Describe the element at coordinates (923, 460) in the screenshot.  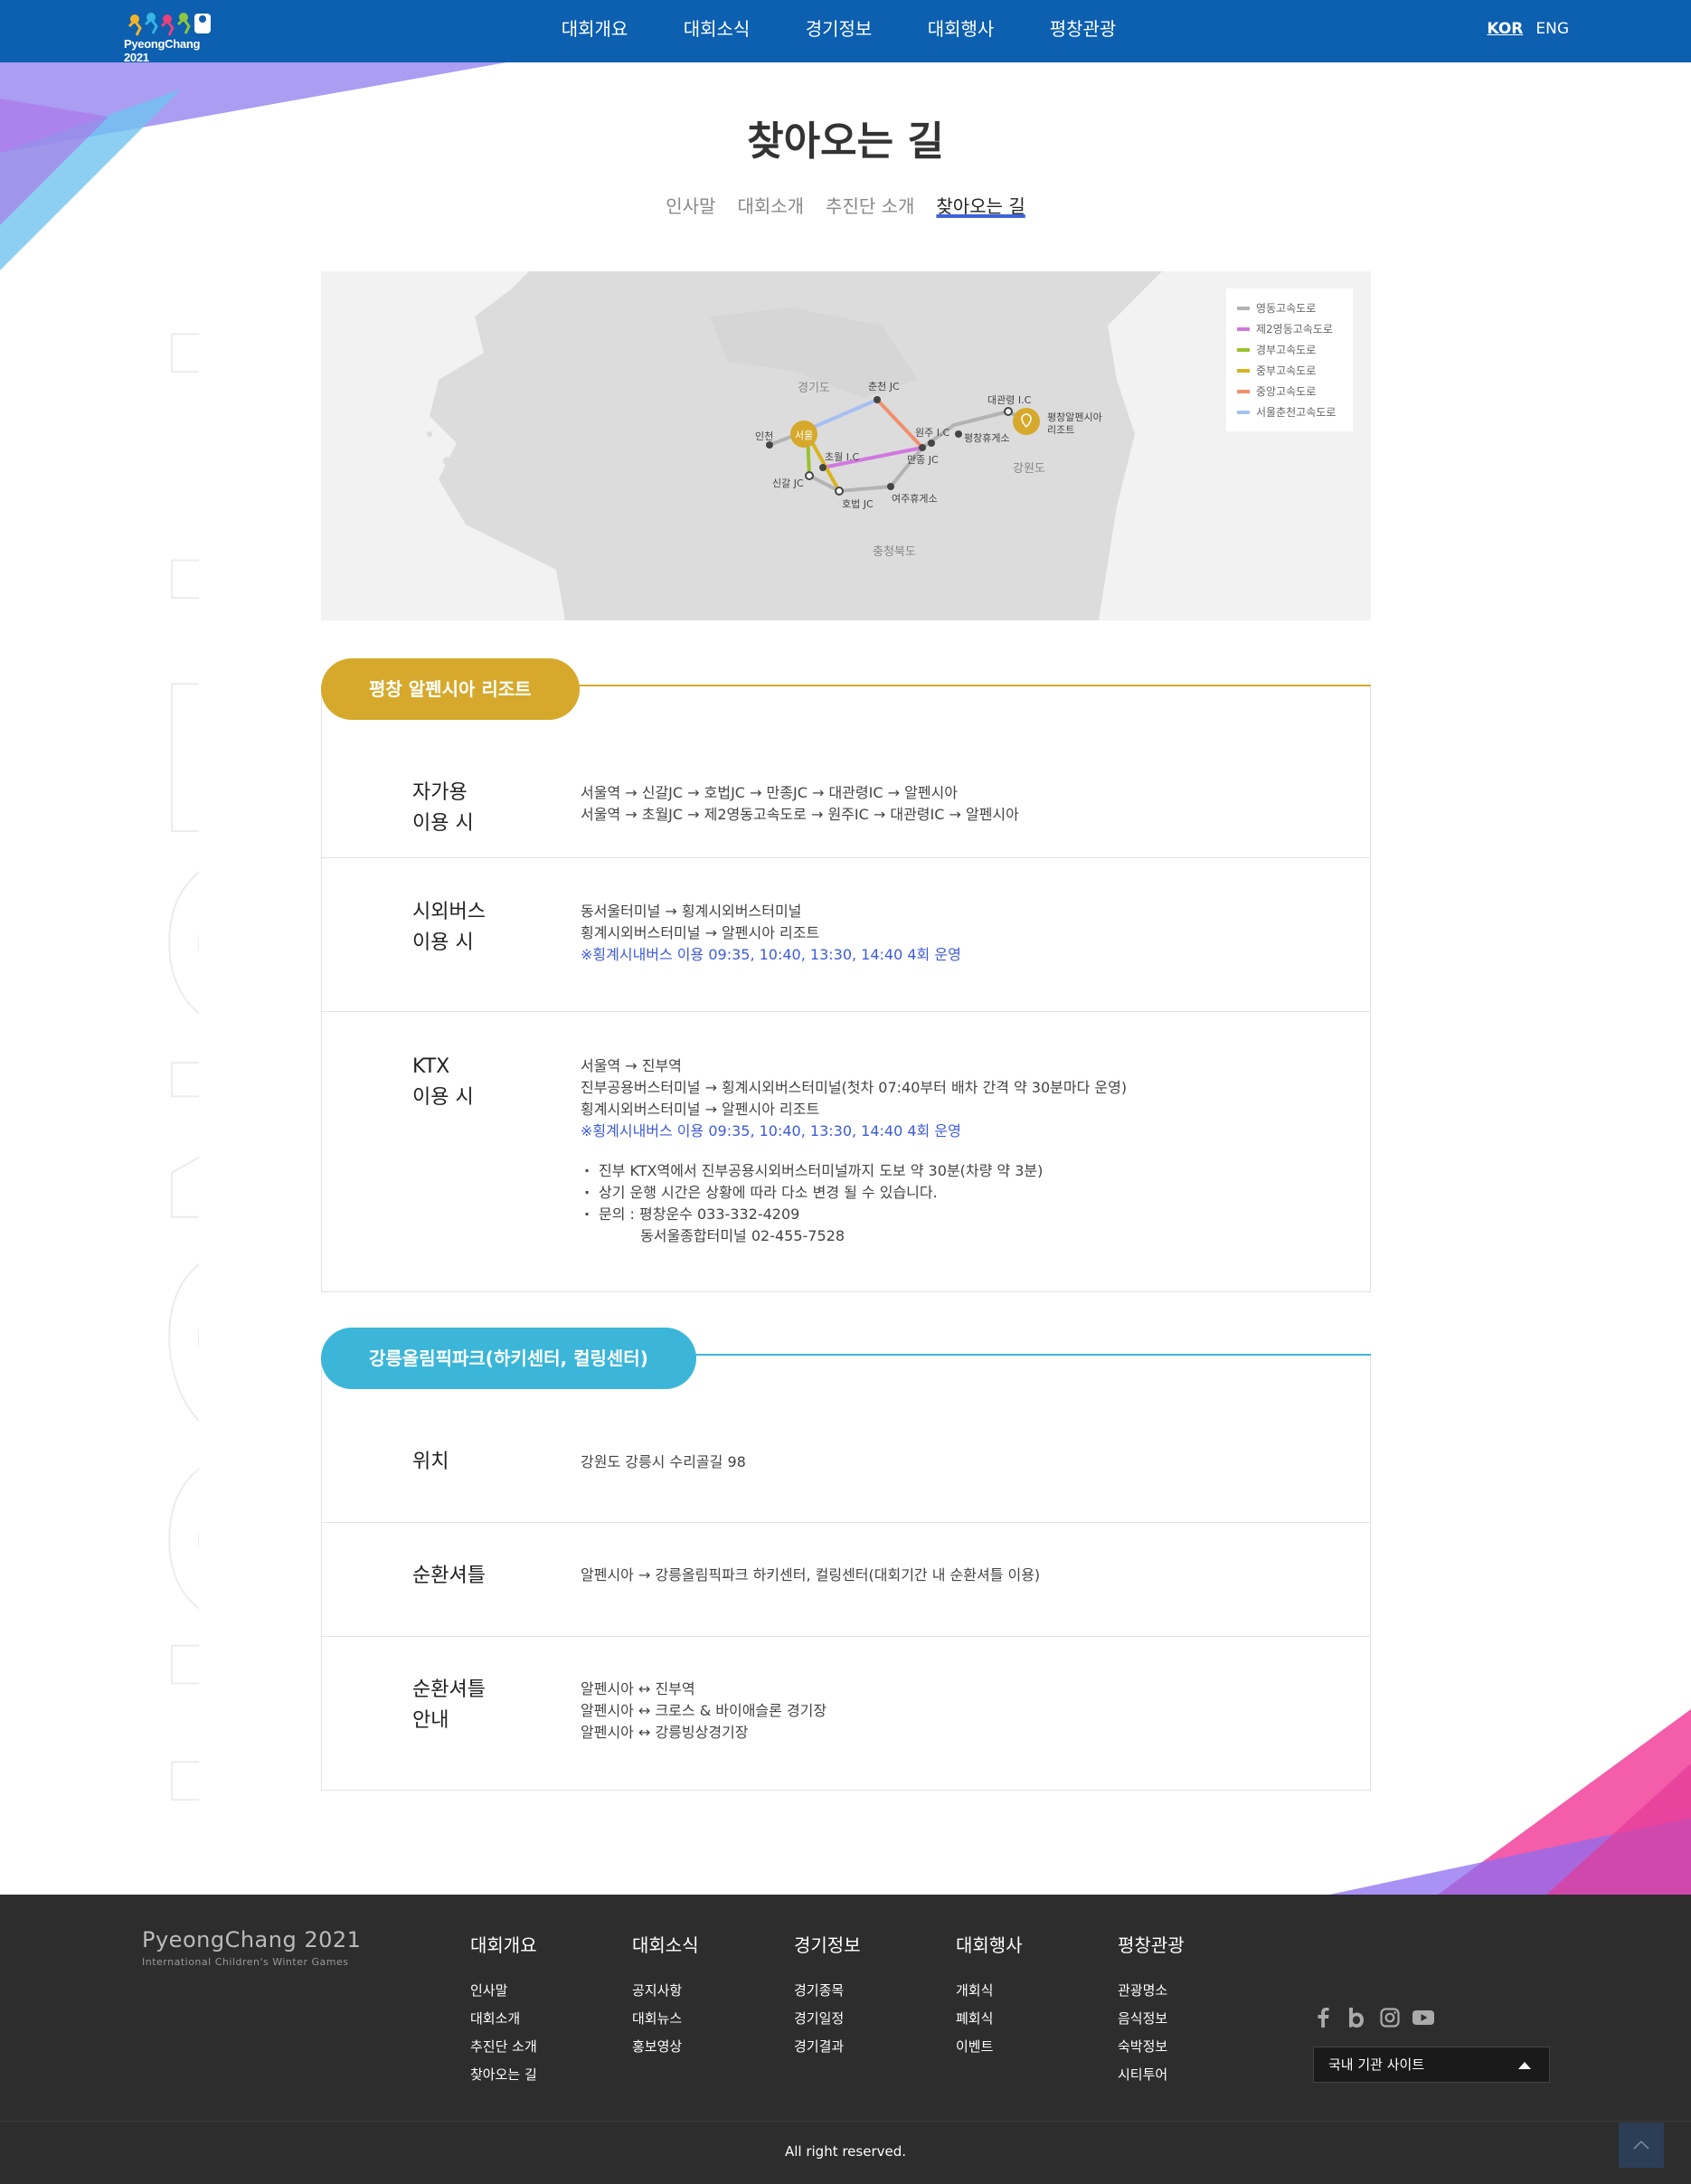
I see `manjong-jc-label: 만종 JC` at that location.